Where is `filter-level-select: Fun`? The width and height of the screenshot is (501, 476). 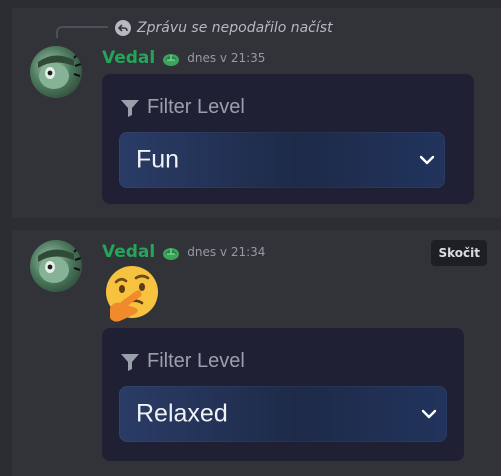
filter-level-select: Fun is located at coordinates (282, 160).